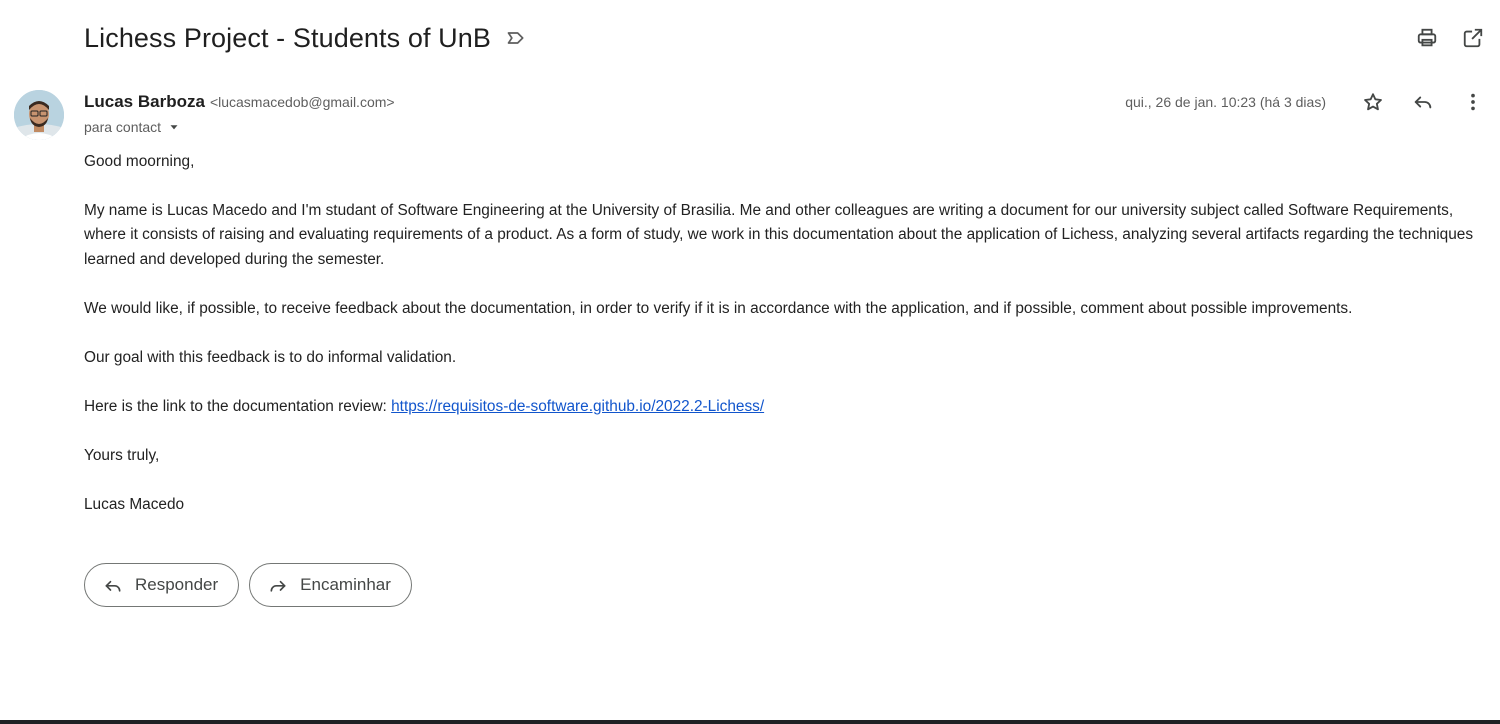  Describe the element at coordinates (345, 584) in the screenshot. I see `forward-button-label: Encaminhar` at that location.